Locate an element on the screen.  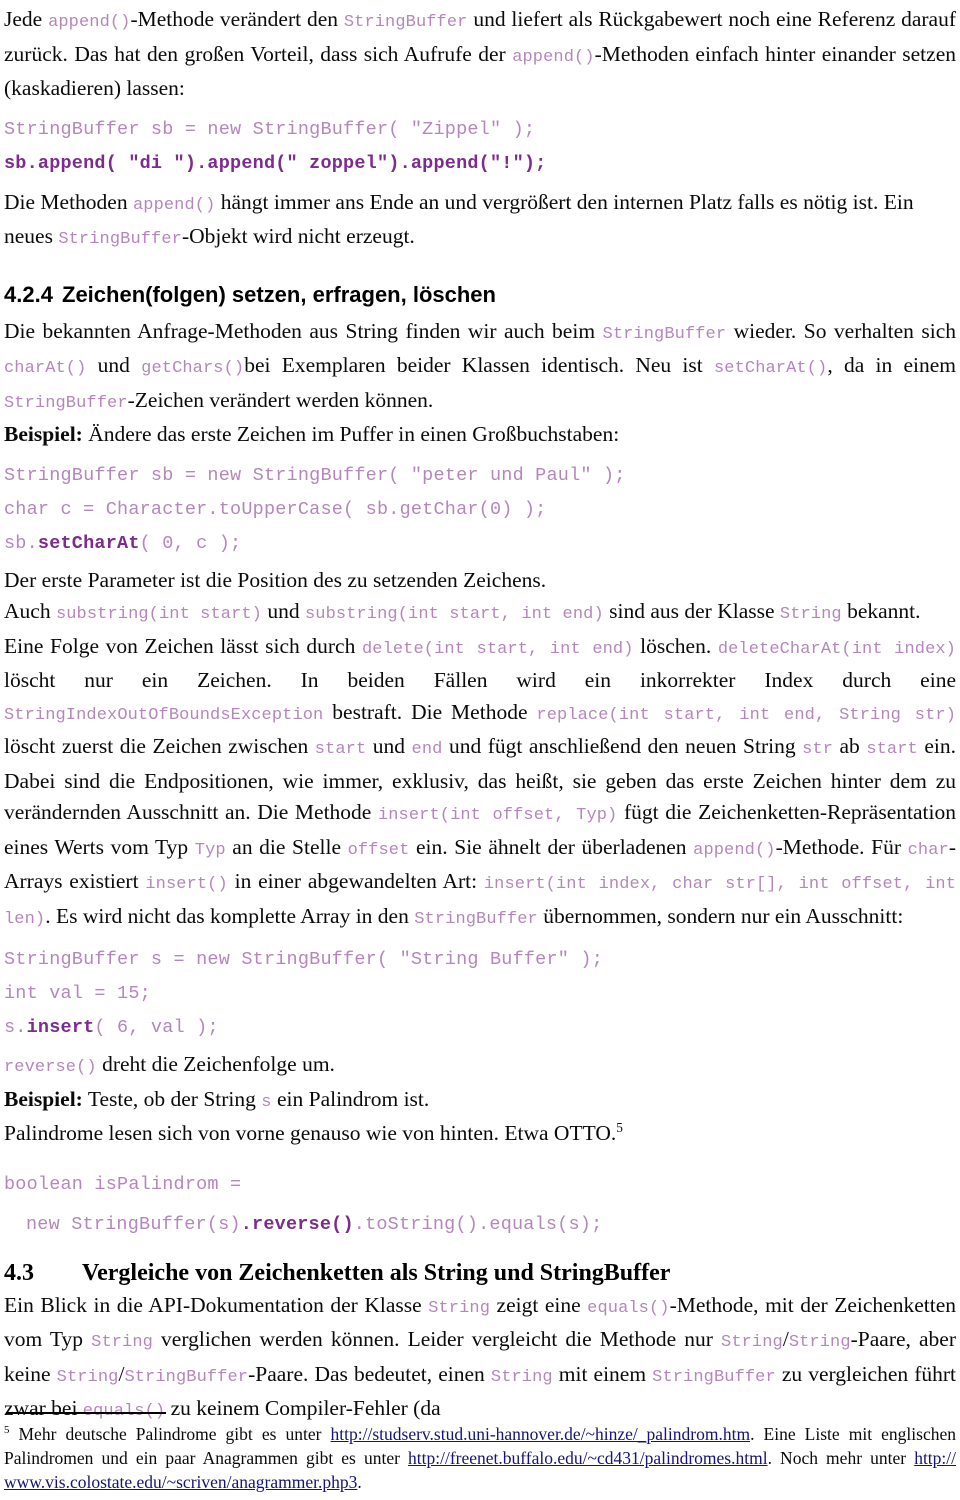
text-segment: bekannt. is located at coordinates (881, 611).